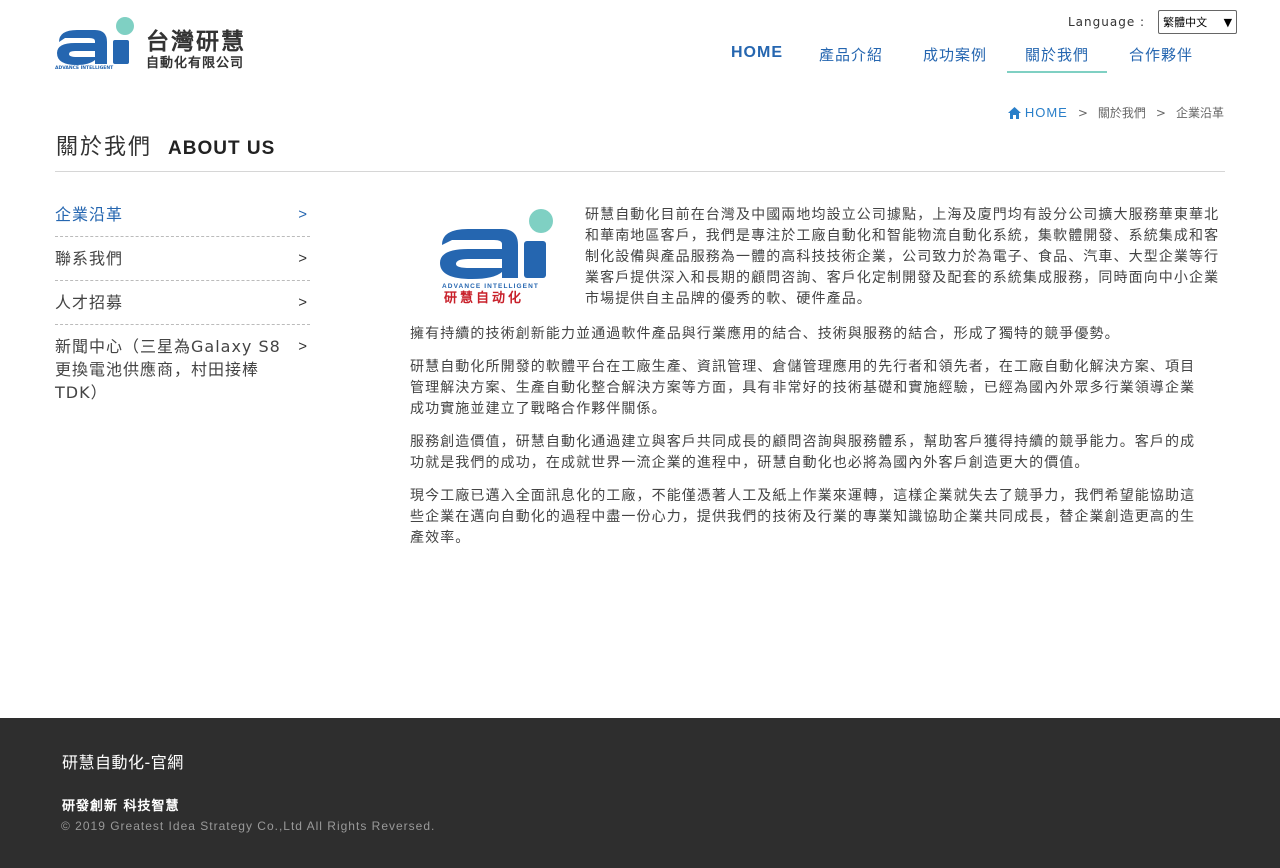 The image size is (1280, 868). I want to click on nav-products: 產品介紹, so click(851, 55).